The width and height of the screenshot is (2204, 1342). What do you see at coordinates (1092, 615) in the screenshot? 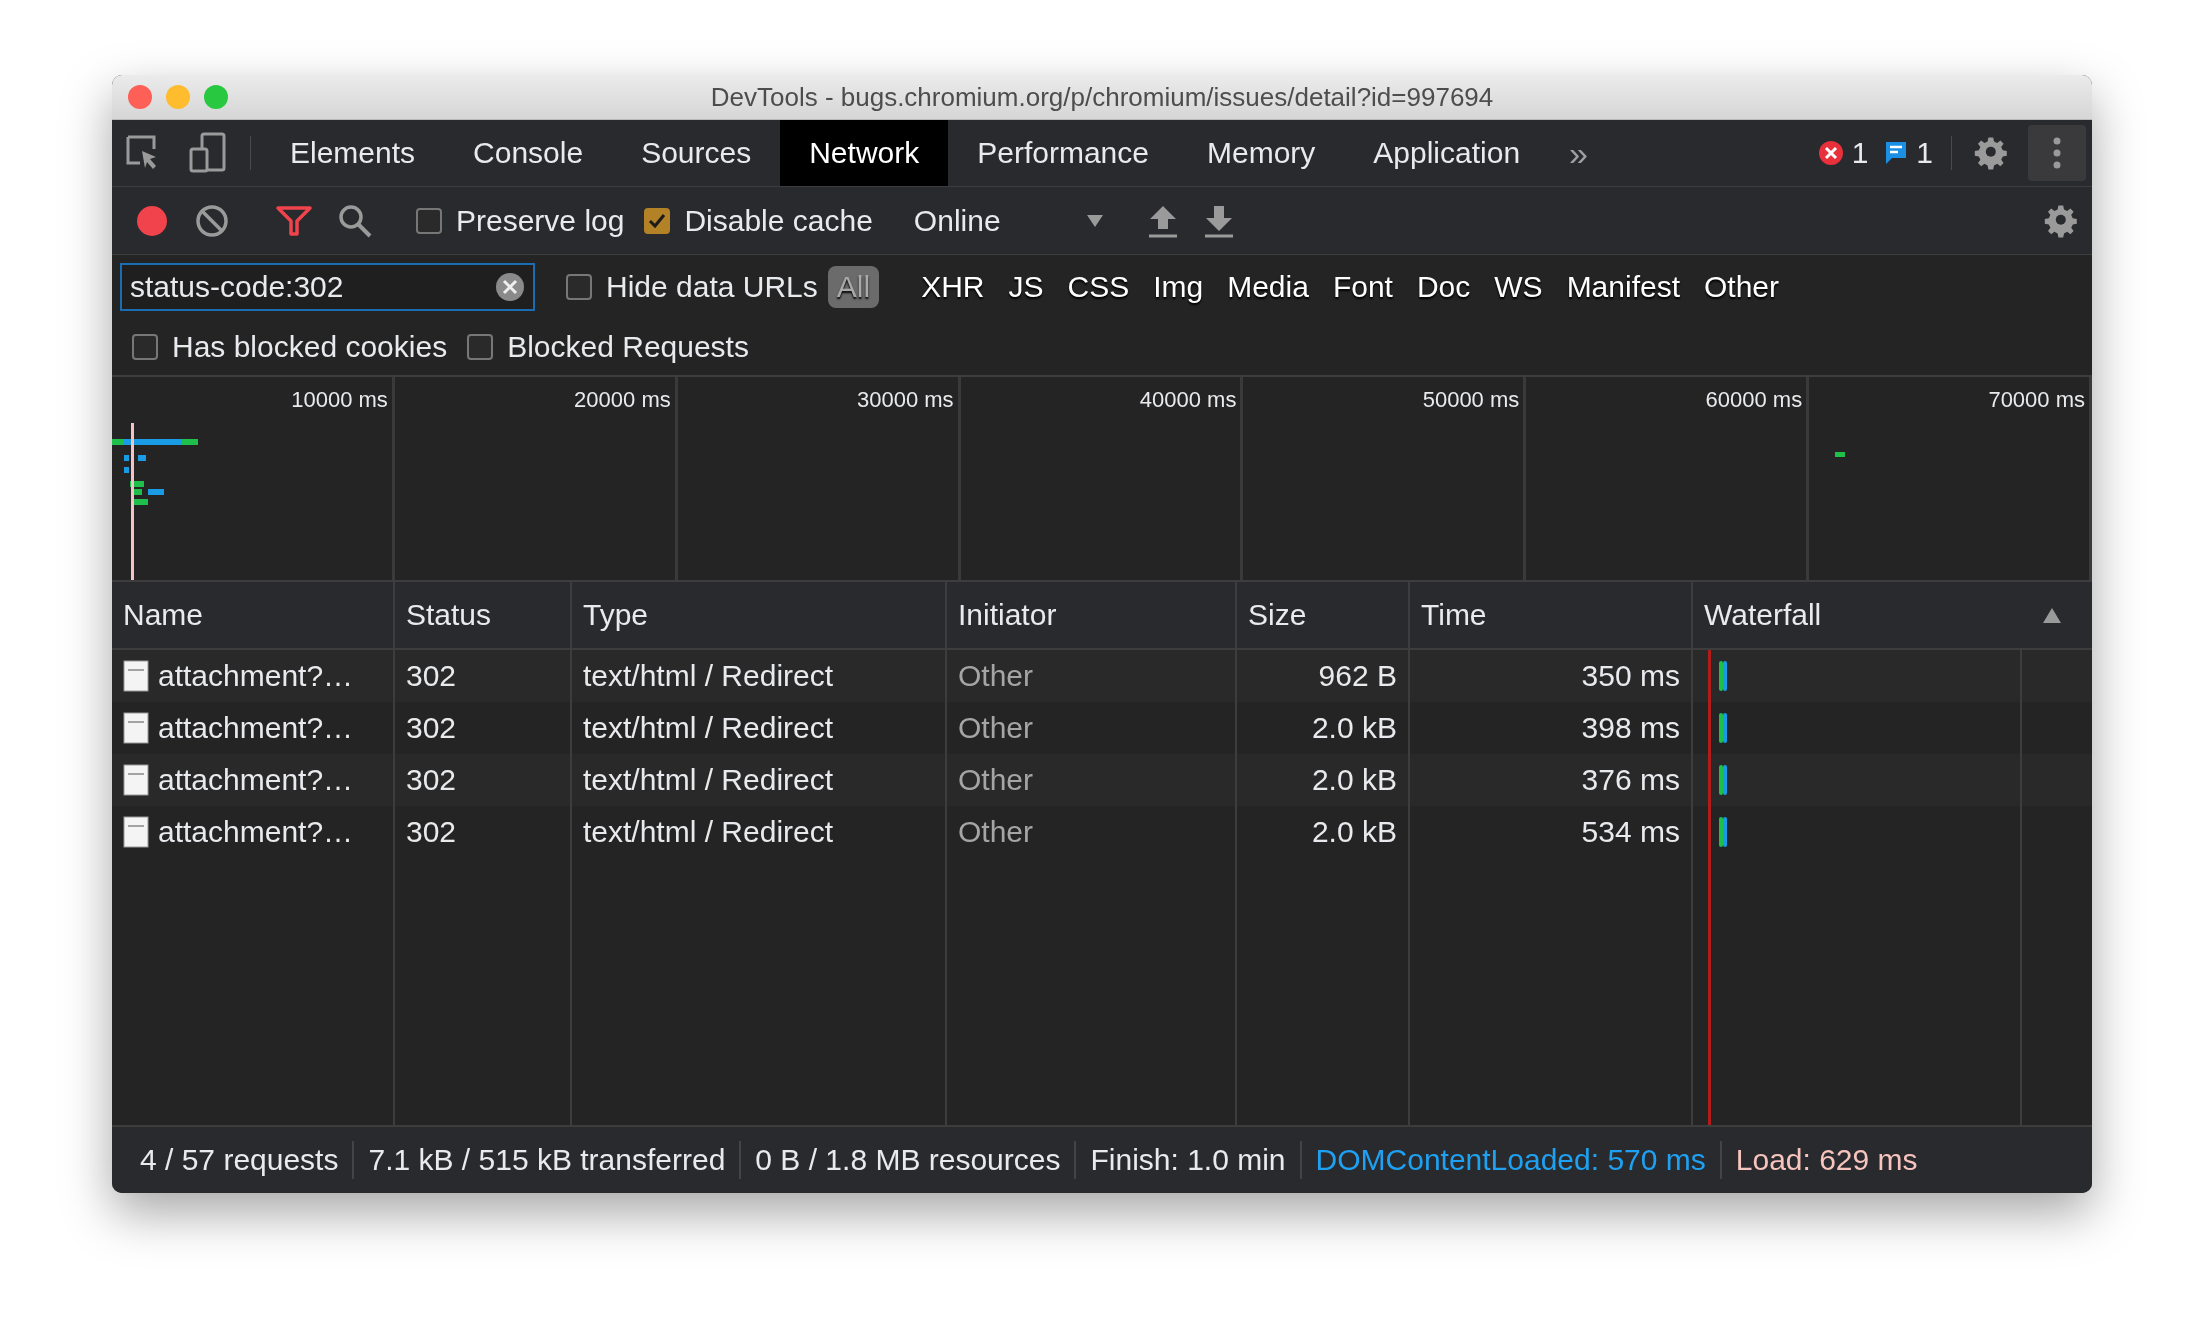
I see `column-header: Initiator` at bounding box center [1092, 615].